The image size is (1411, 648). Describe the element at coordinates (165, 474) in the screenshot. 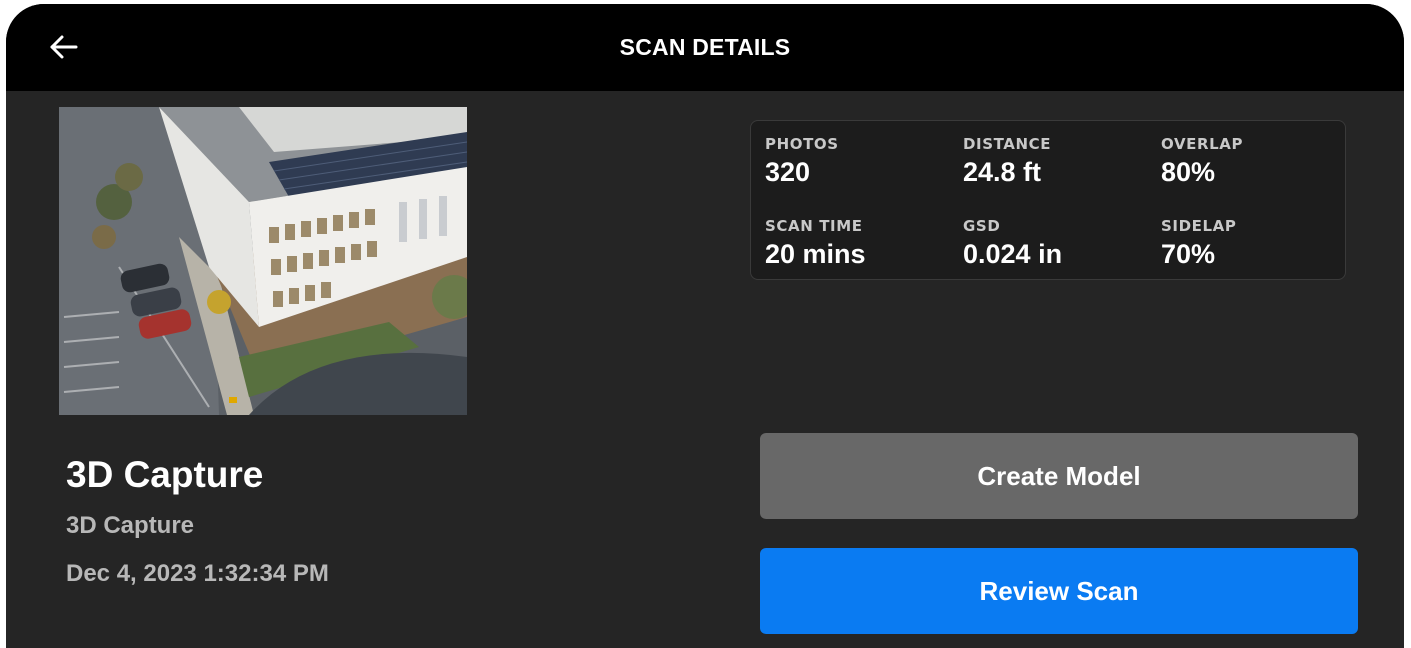

I see `scan-title: 3D Capture` at that location.